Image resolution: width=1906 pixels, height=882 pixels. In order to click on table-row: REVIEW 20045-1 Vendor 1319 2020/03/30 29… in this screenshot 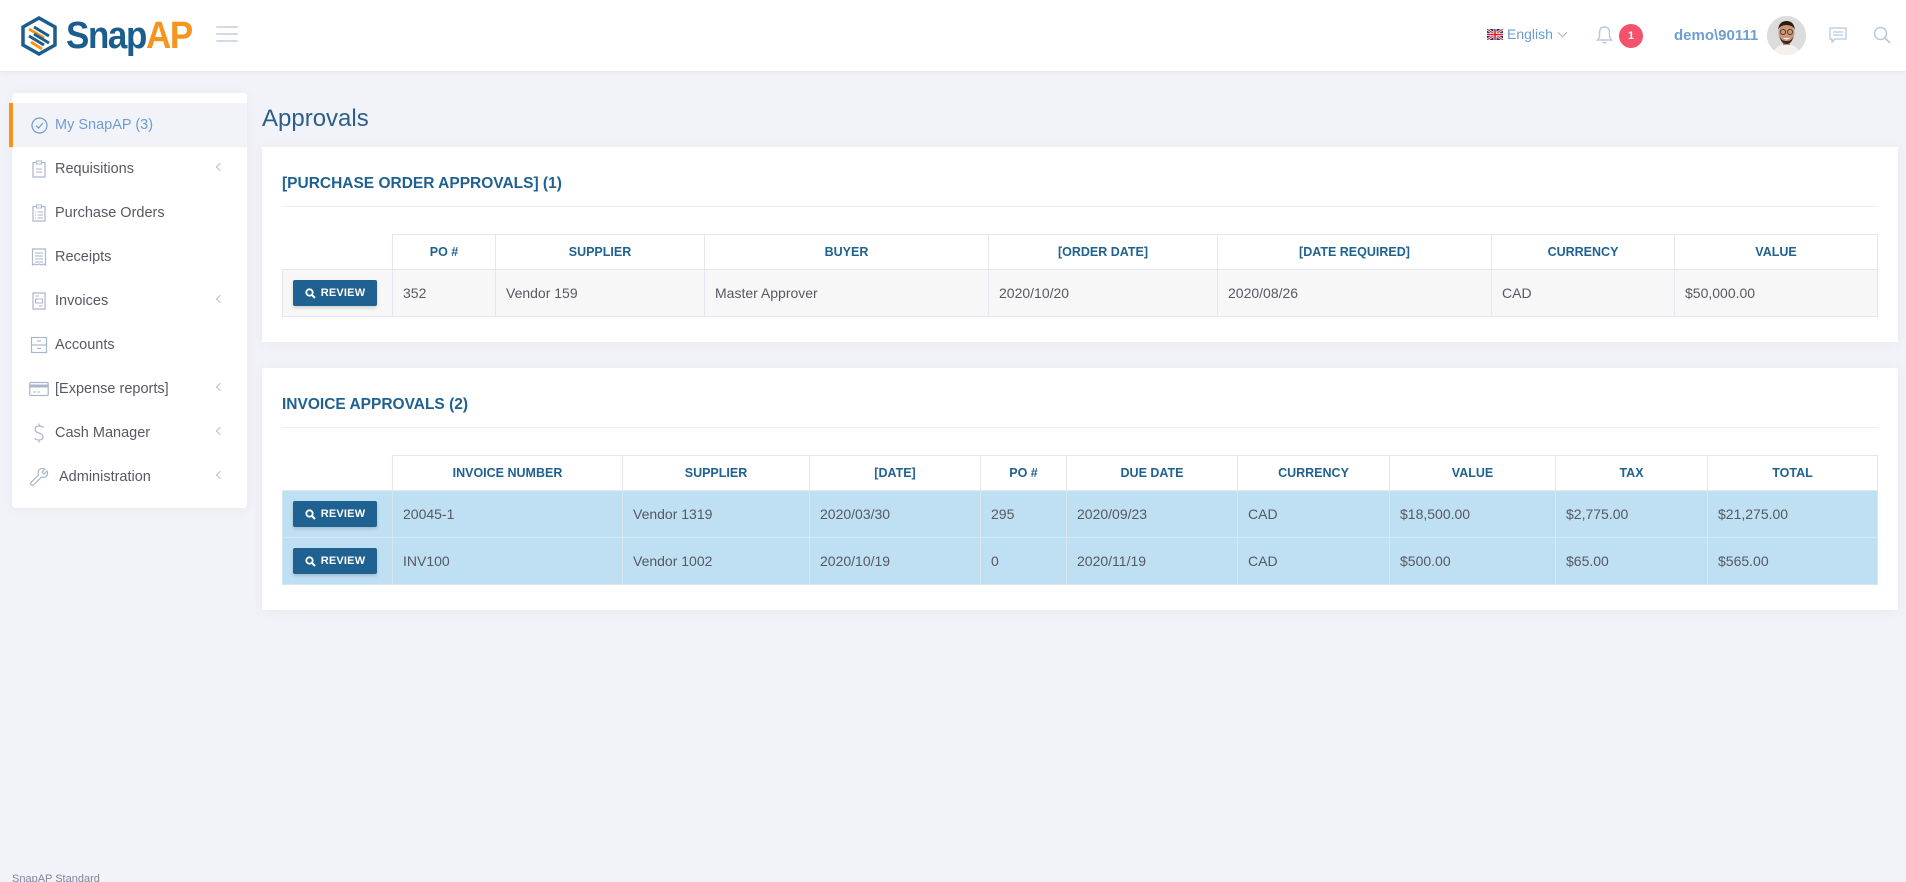, I will do `click(1080, 514)`.